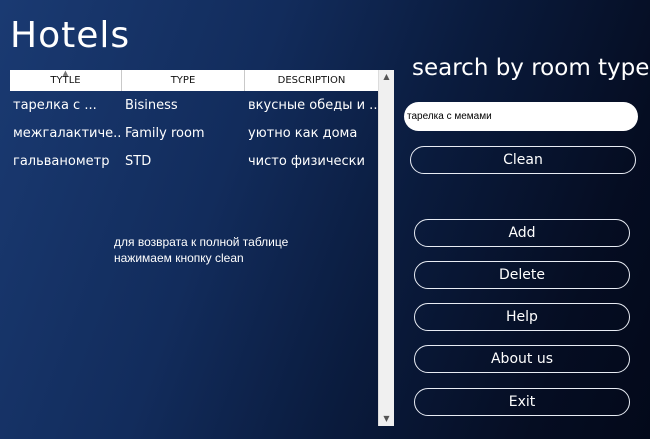  What do you see at coordinates (194, 162) in the screenshot?
I see `table-row: гальванометр STD чисто физически` at bounding box center [194, 162].